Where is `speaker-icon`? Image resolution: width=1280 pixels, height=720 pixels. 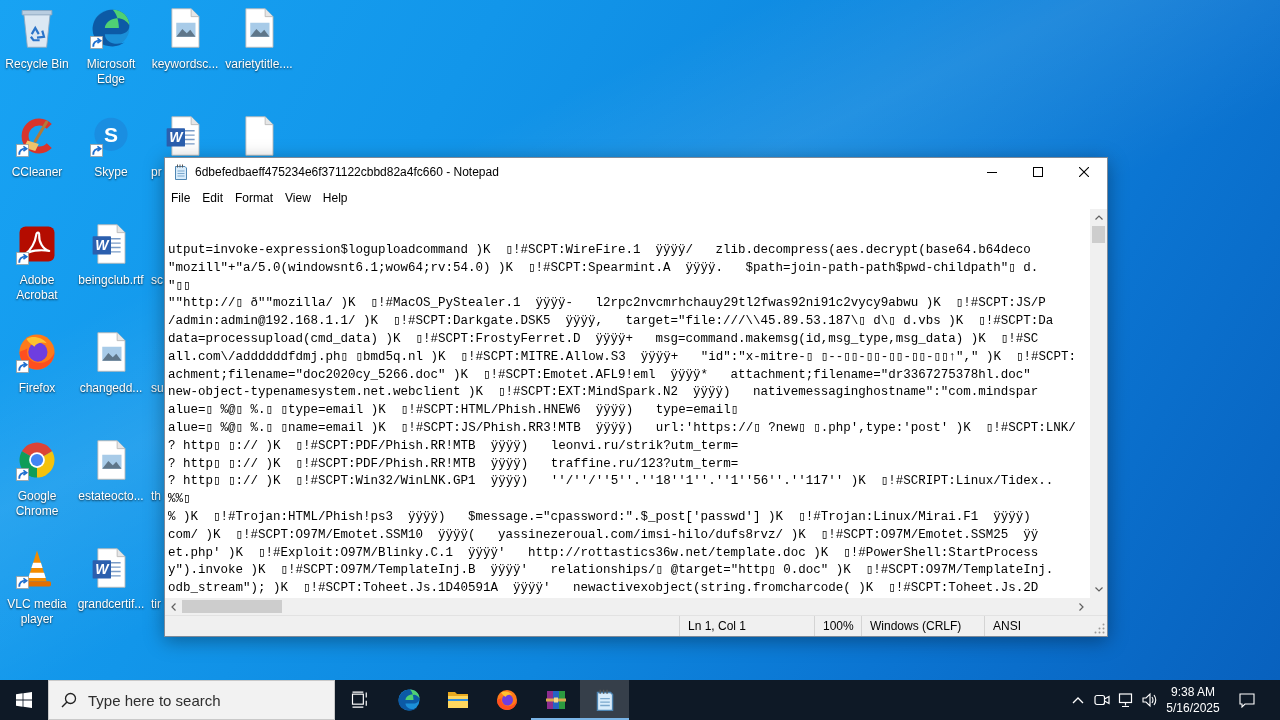 speaker-icon is located at coordinates (1150, 700).